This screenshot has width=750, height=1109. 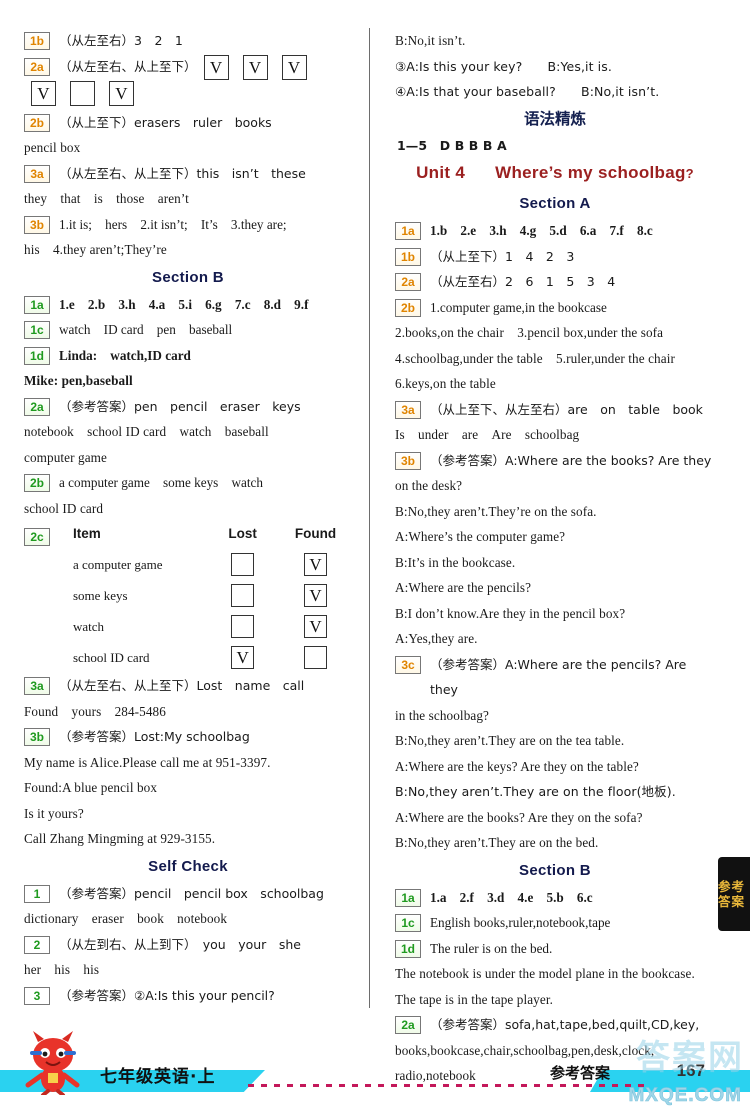 I want to click on dialog-line-b: B:No,it isn’t., so click(x=430, y=40).